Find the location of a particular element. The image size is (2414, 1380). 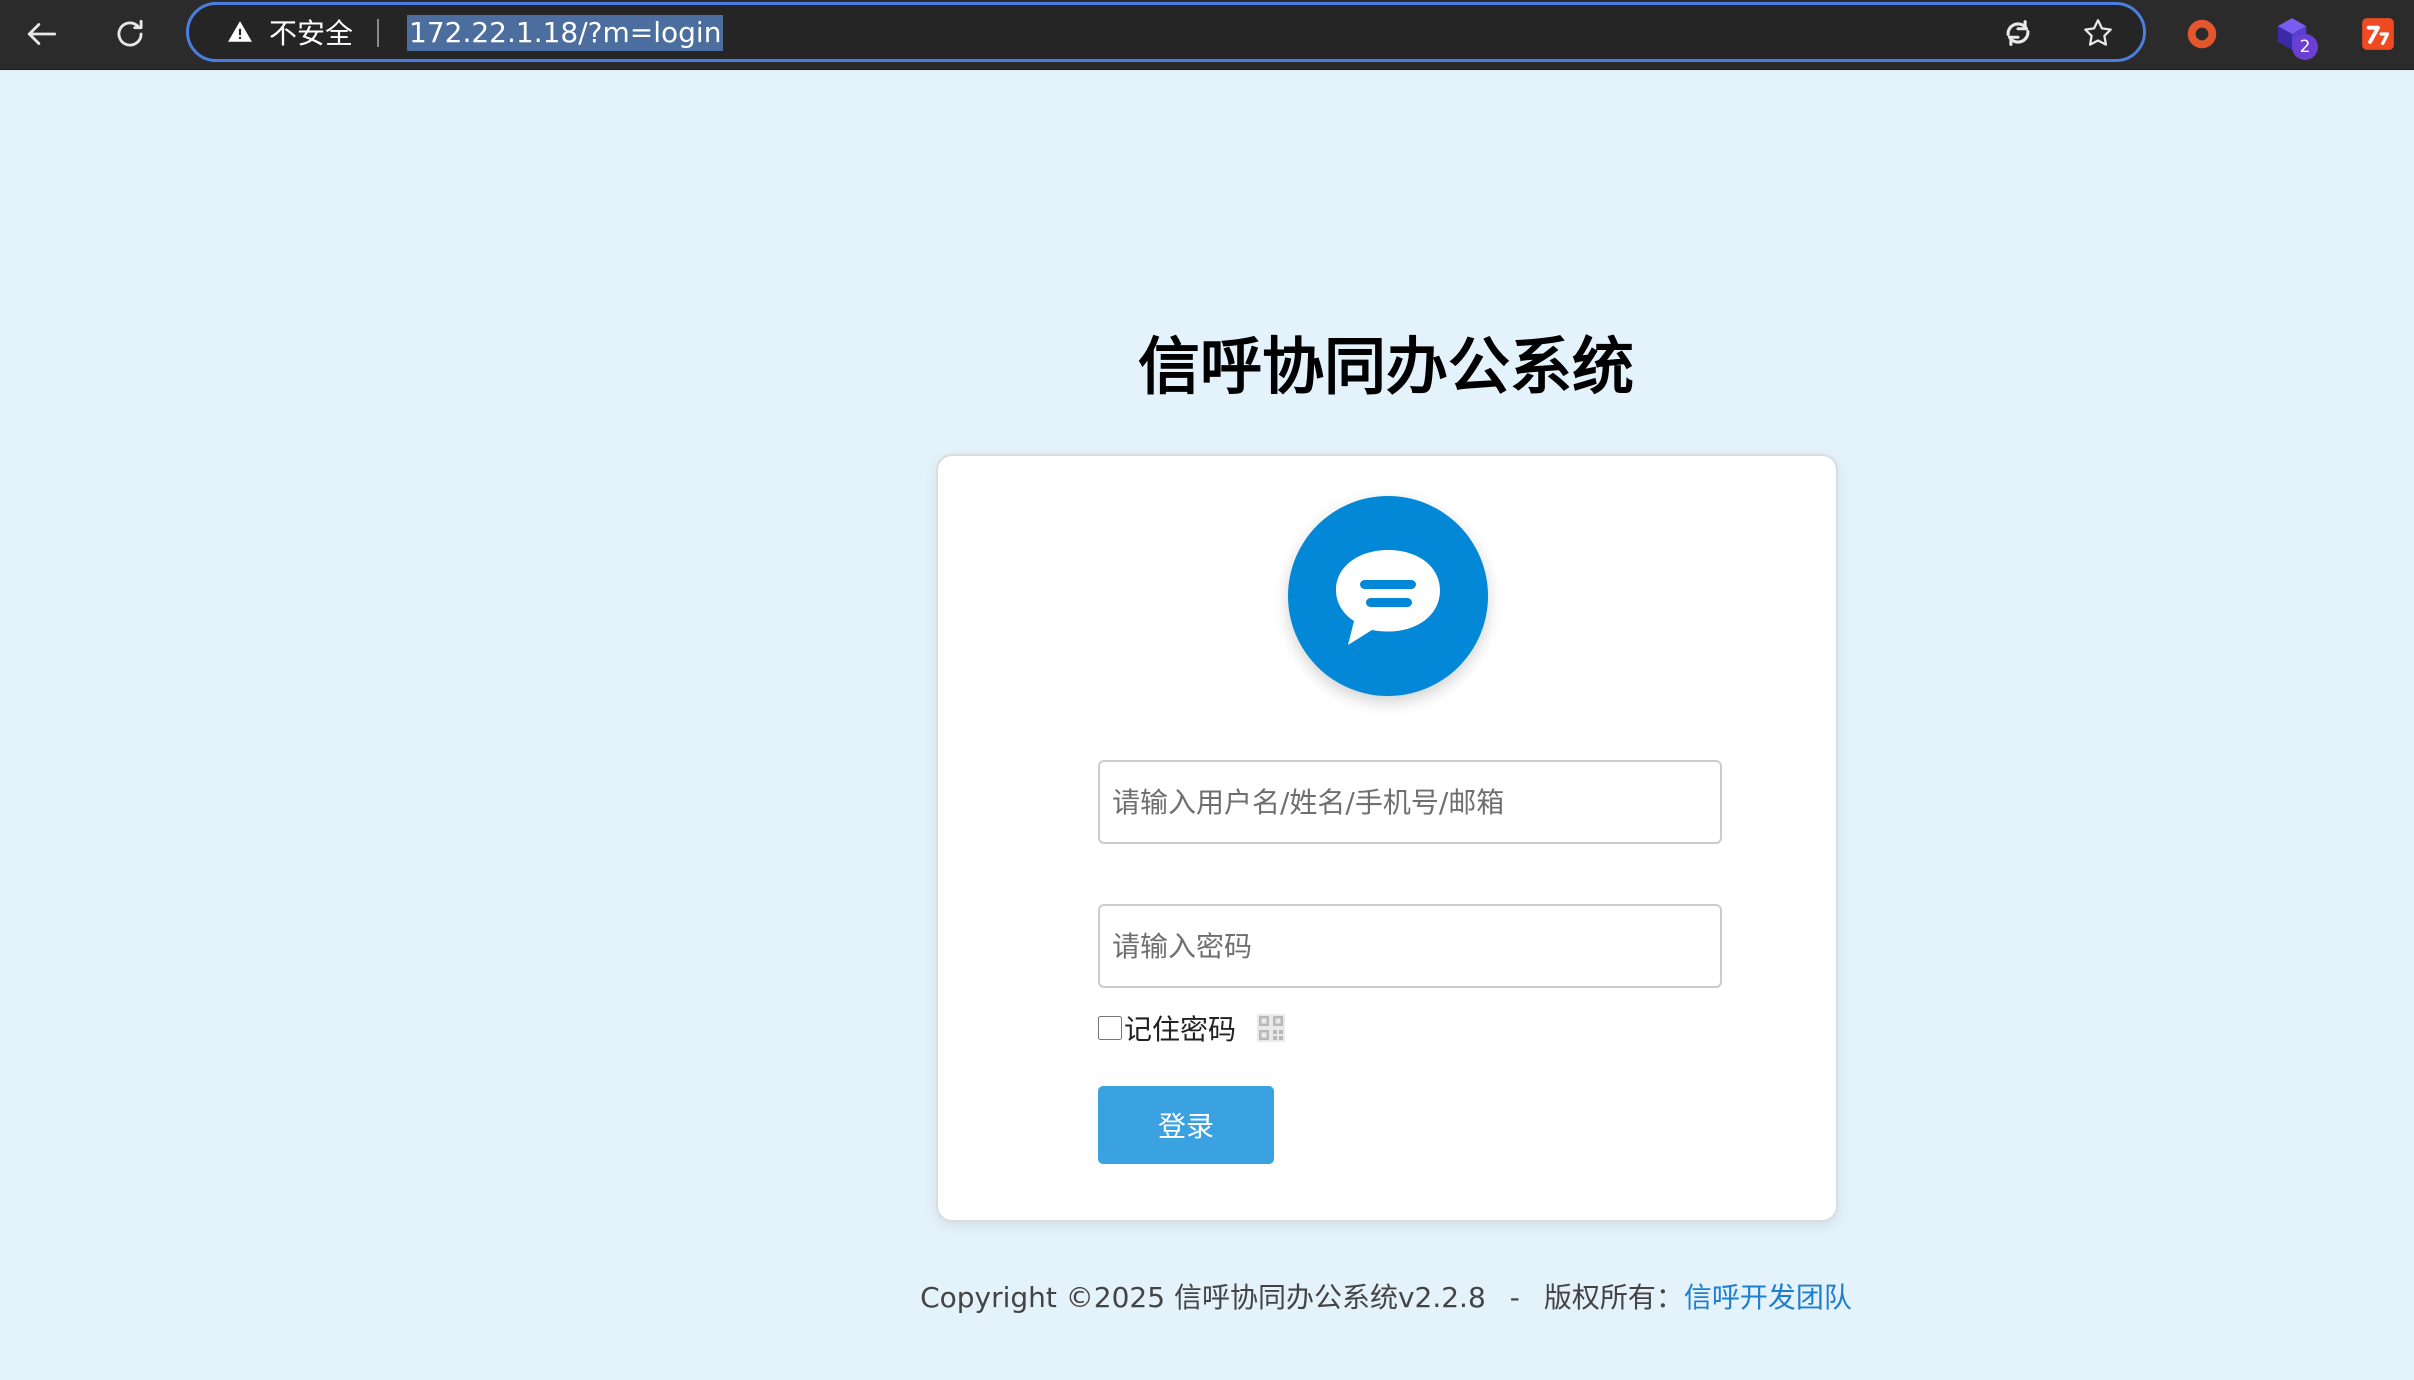

arrow-left-icon is located at coordinates (42, 34).